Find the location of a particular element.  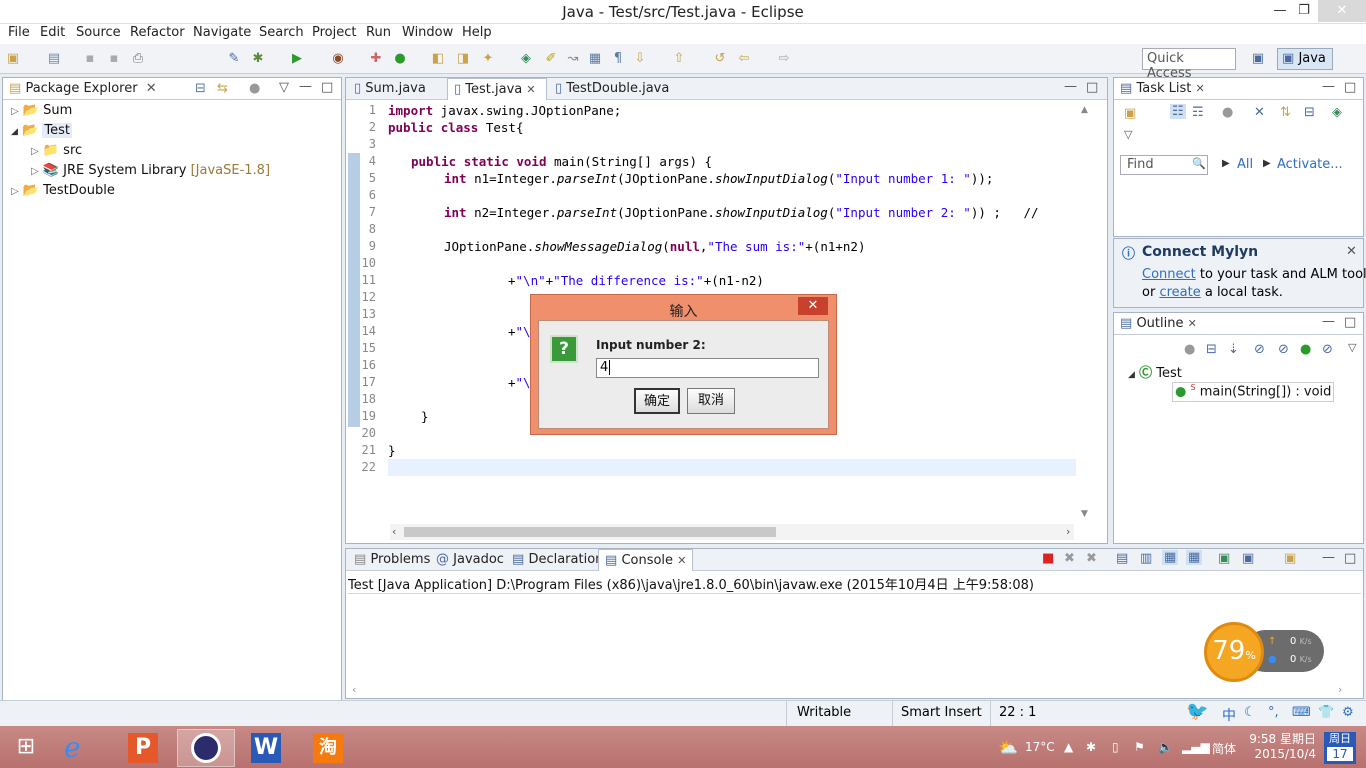

paragraph-icon: ¶ is located at coordinates (618, 59).